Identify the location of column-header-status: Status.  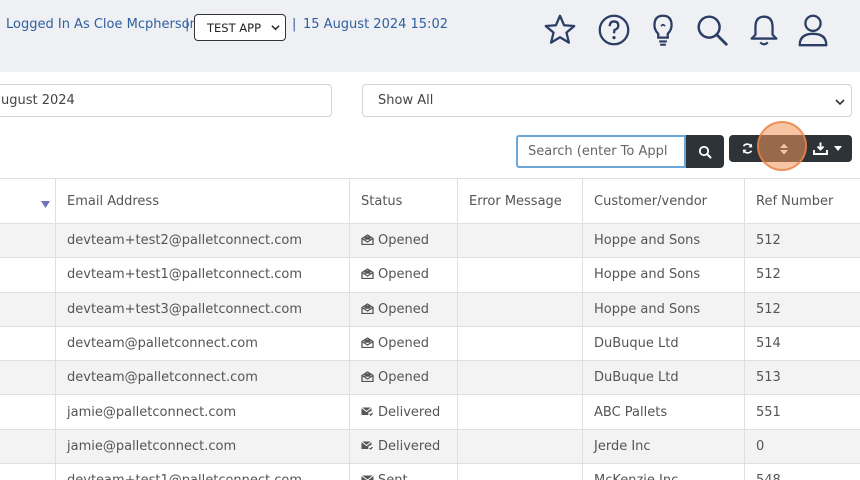
(403, 201).